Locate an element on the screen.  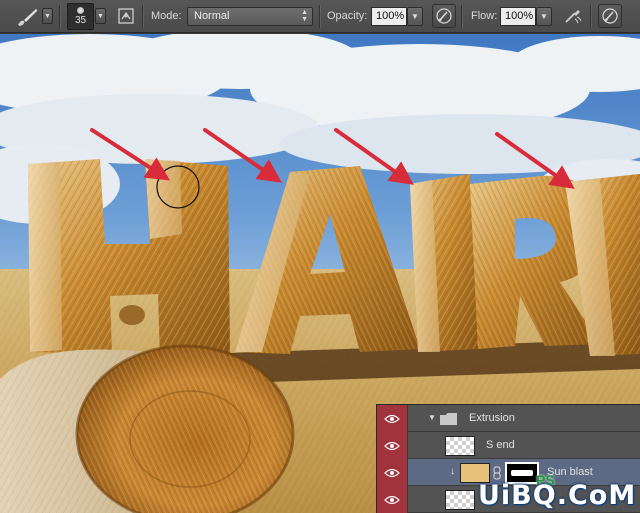
pressure-opacity-icon is located at coordinates (444, 16).